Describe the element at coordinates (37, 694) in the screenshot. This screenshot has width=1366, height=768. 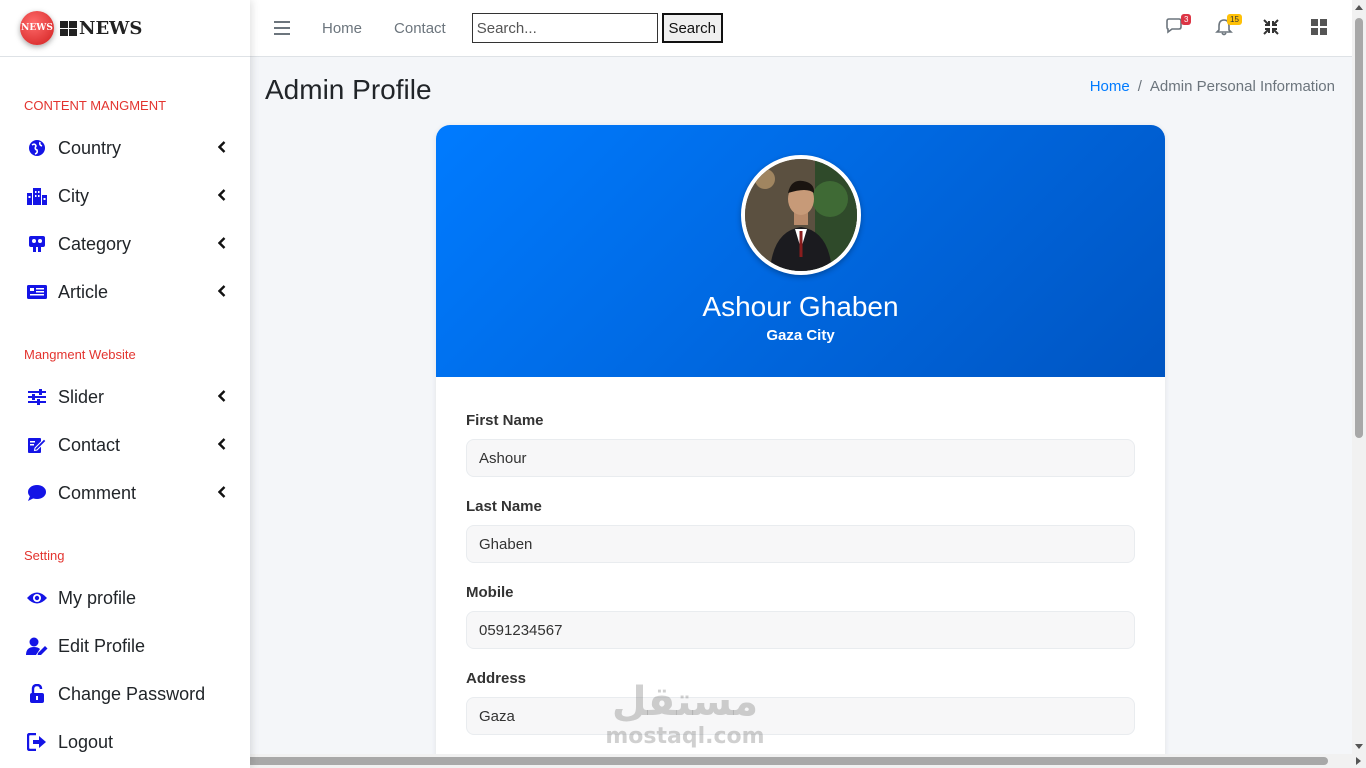
I see `lock-open-icon` at that location.